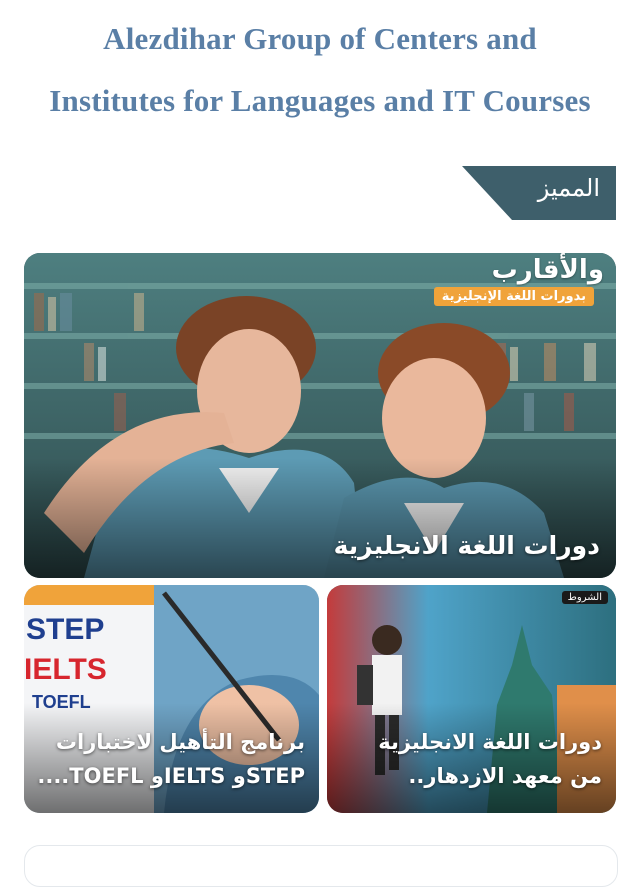 The image size is (640, 887). I want to click on test-names: STEP IELTS TOEFL, so click(65, 662).